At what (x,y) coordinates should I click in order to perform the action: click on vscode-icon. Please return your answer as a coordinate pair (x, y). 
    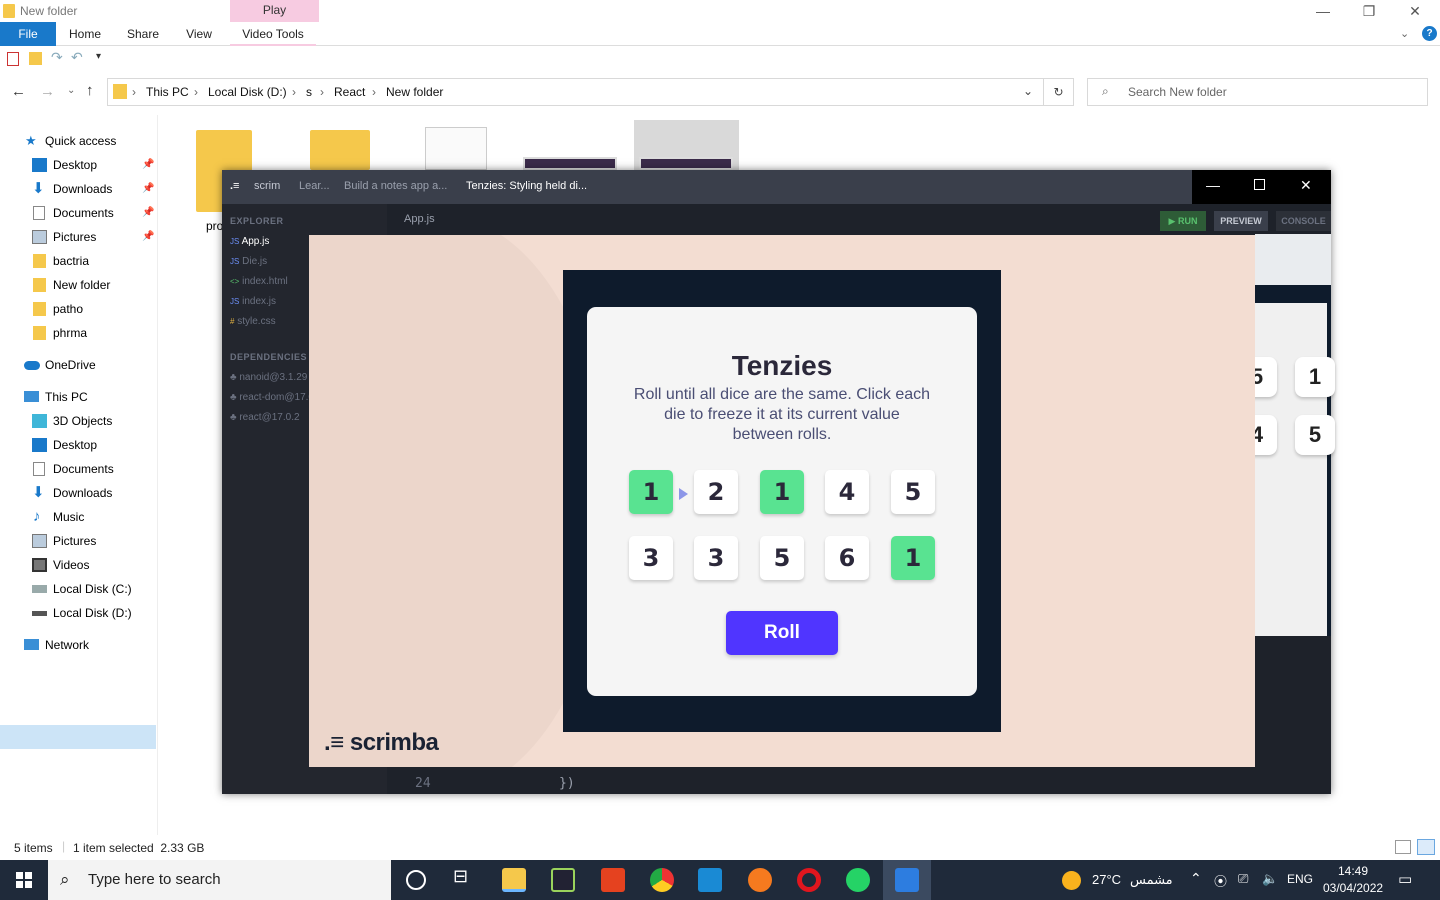
    Looking at the image, I should click on (710, 880).